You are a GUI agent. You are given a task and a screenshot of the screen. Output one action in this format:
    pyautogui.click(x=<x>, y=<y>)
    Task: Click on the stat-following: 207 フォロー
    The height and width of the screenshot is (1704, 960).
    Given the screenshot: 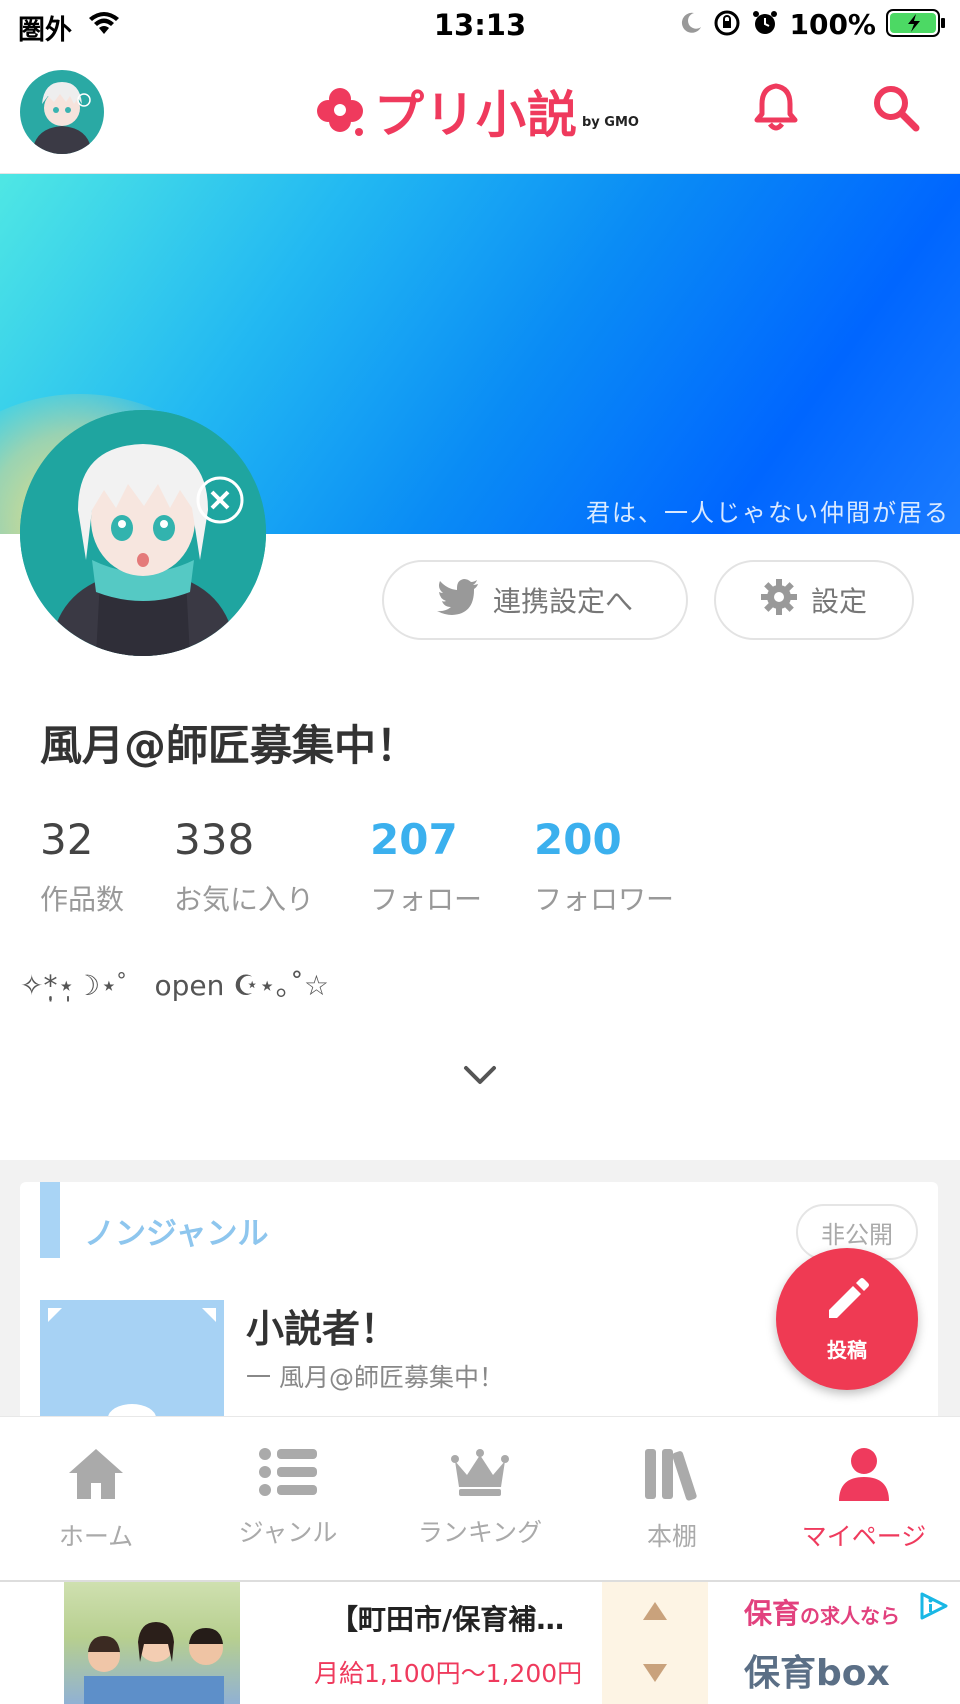 What is the action you would take?
    pyautogui.click(x=426, y=865)
    